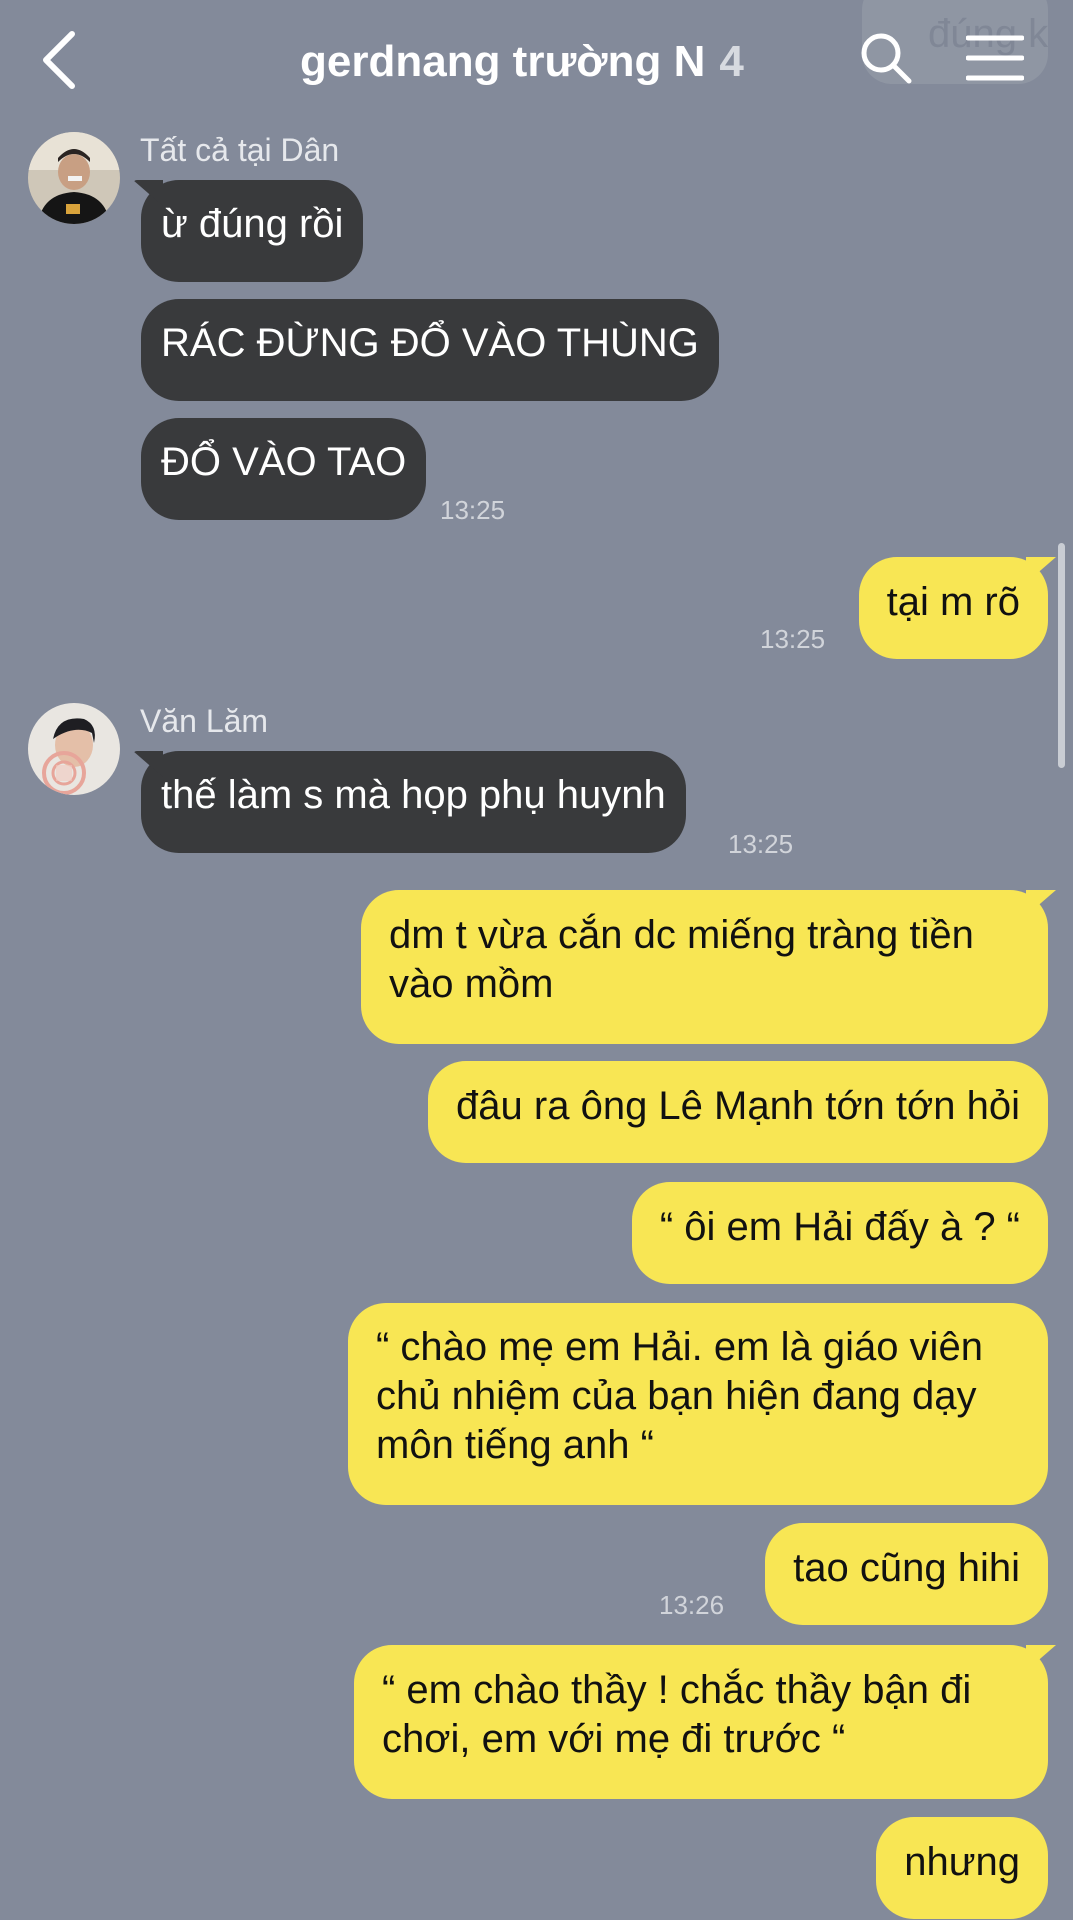 The image size is (1073, 1920). I want to click on message-text: tại m rõ, so click(953, 602).